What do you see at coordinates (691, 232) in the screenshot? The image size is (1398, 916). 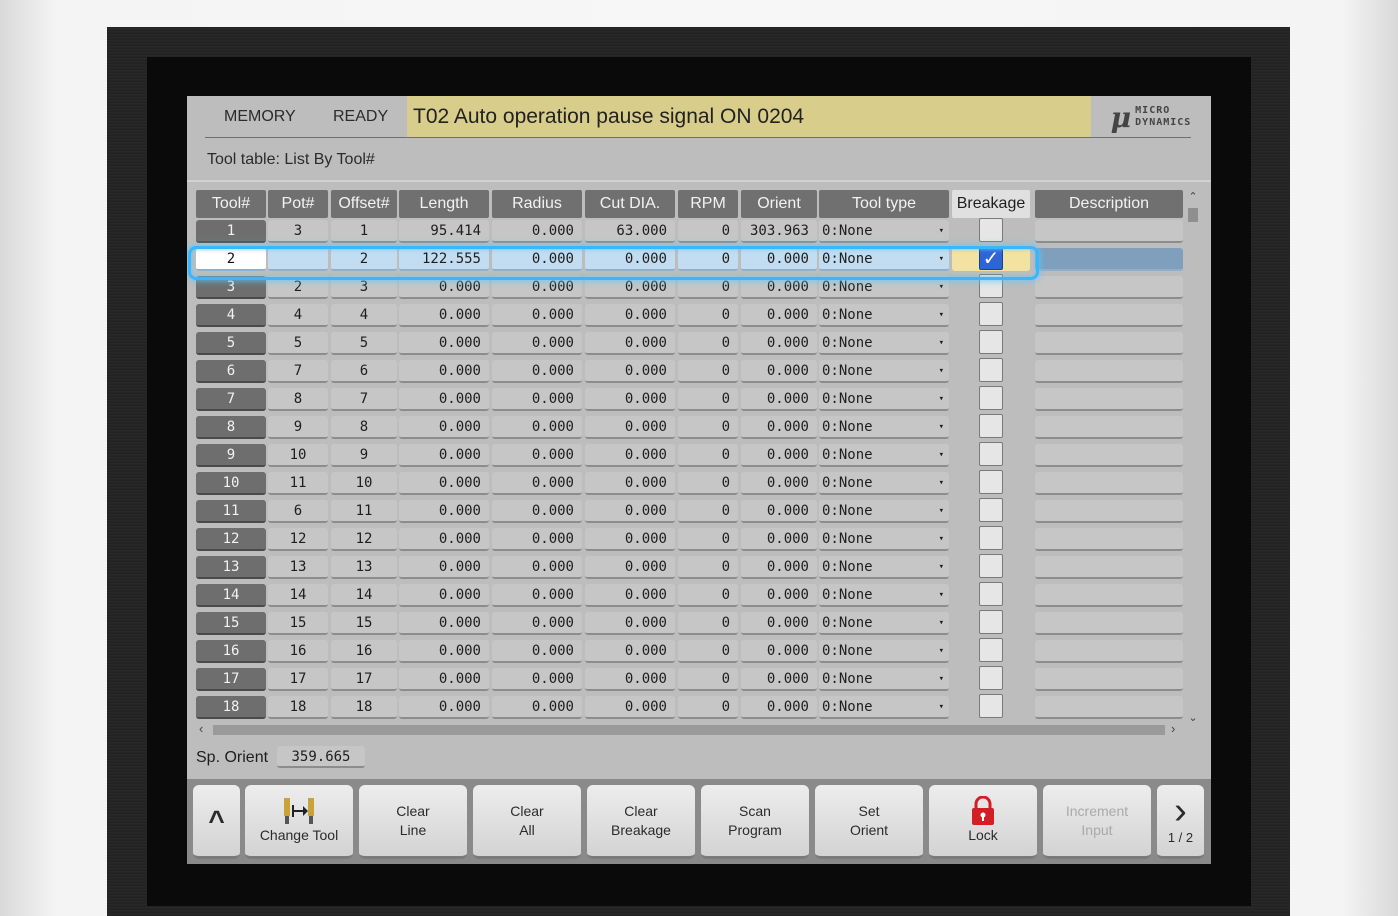 I see `table-row: 1 3 1 95.414 0.000 63.000 0 303.963 0:None ▾` at bounding box center [691, 232].